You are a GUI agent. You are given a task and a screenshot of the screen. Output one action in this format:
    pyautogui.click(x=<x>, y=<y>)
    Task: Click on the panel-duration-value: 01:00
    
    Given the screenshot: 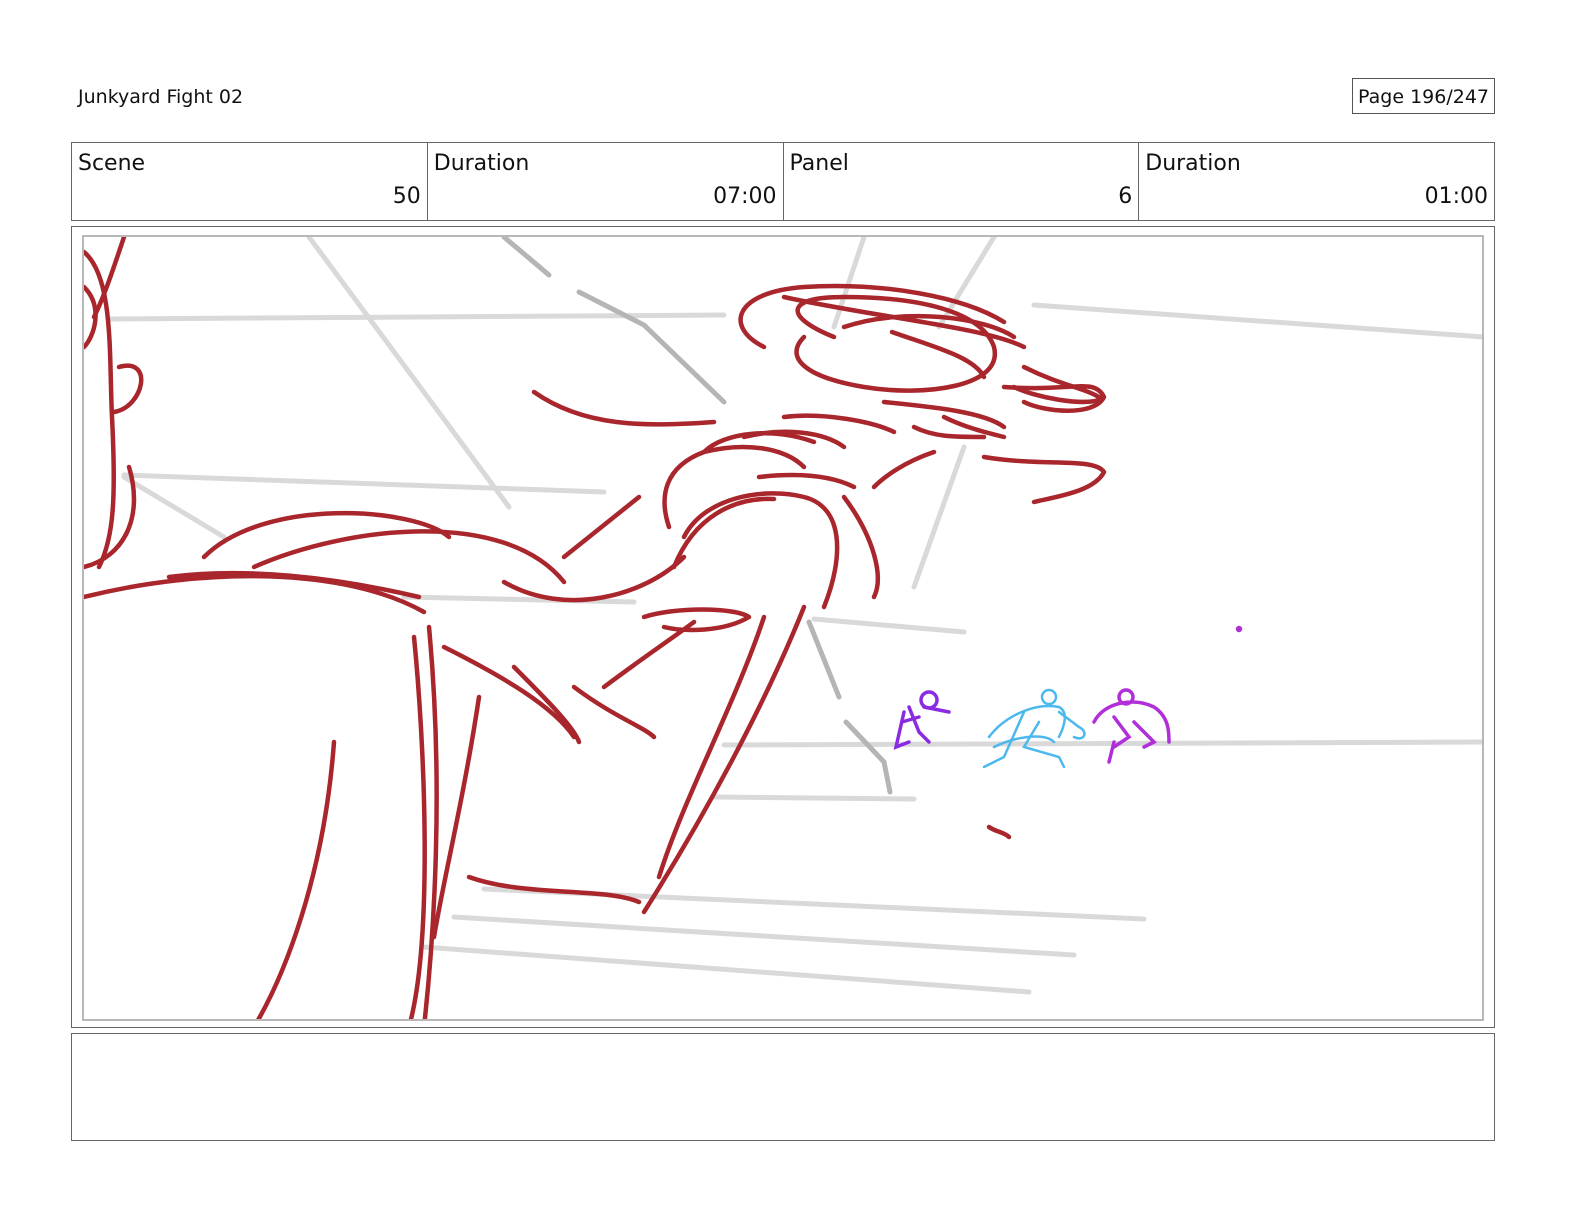 What is the action you would take?
    pyautogui.click(x=1456, y=196)
    